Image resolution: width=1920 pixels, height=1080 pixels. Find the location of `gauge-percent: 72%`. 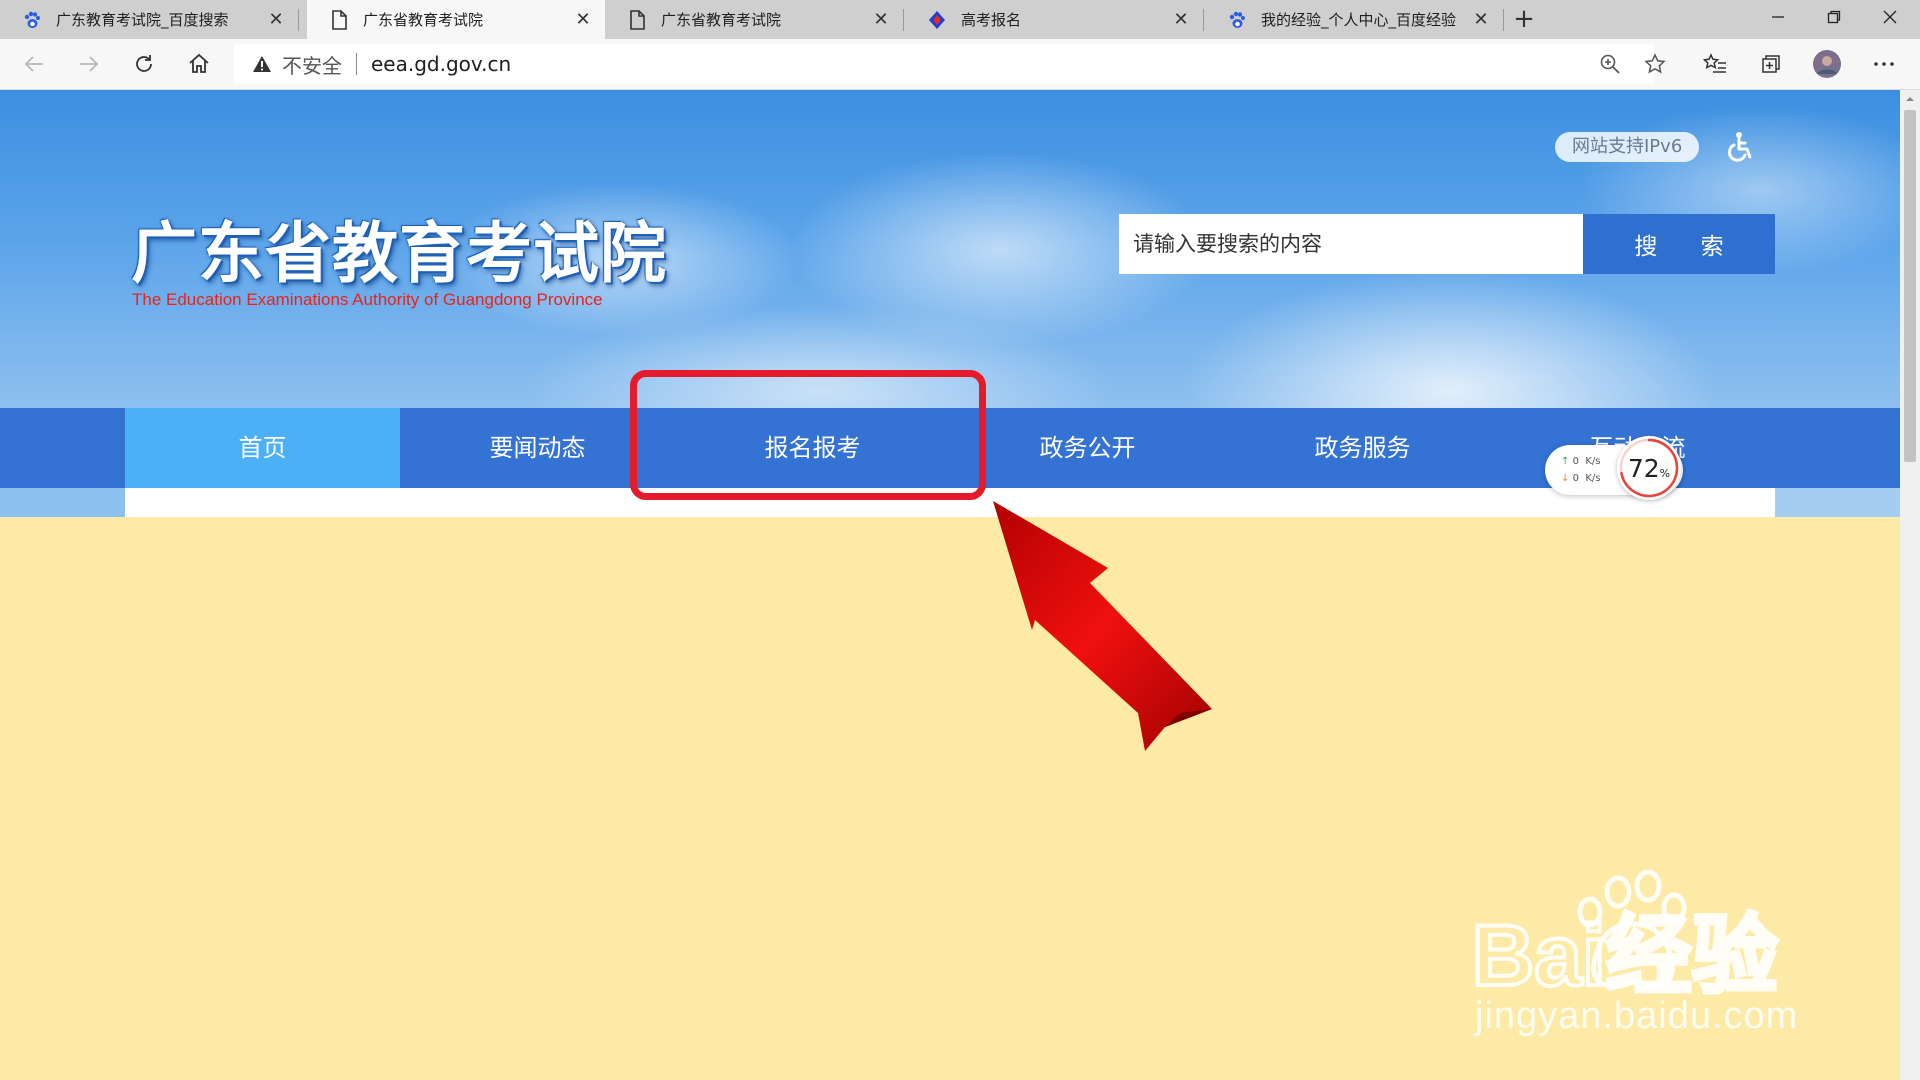

gauge-percent: 72% is located at coordinates (1649, 468).